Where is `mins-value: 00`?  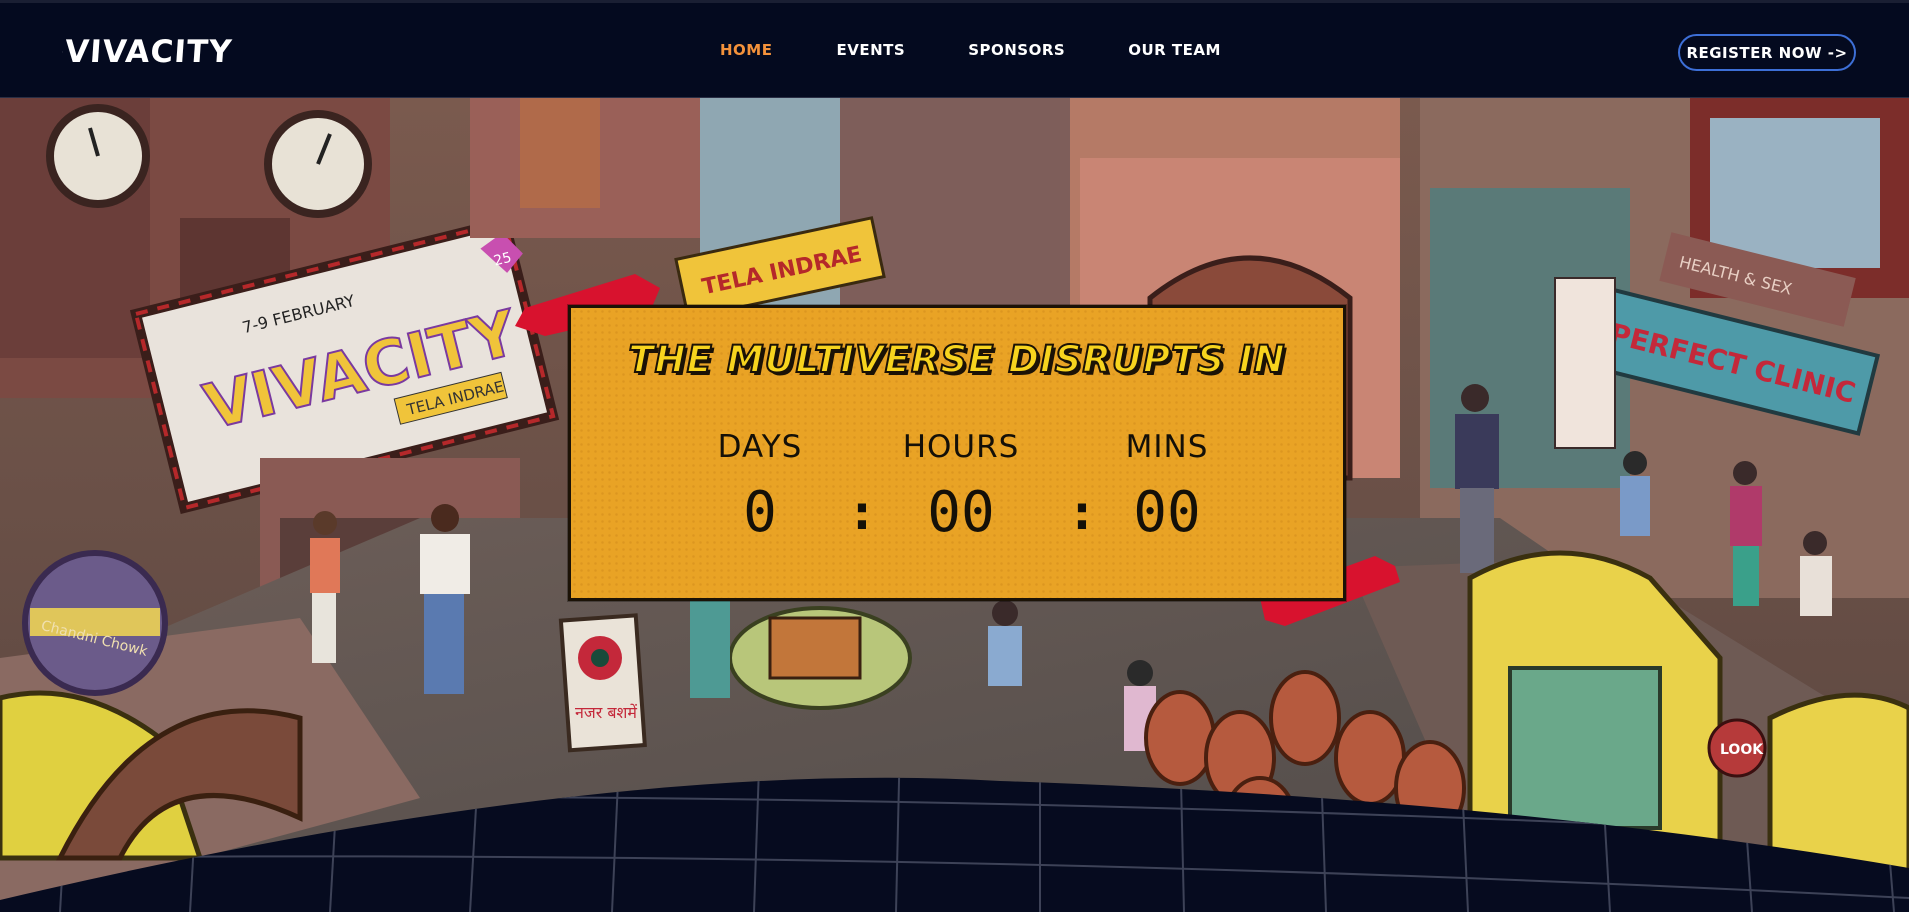 mins-value: 00 is located at coordinates (1167, 512).